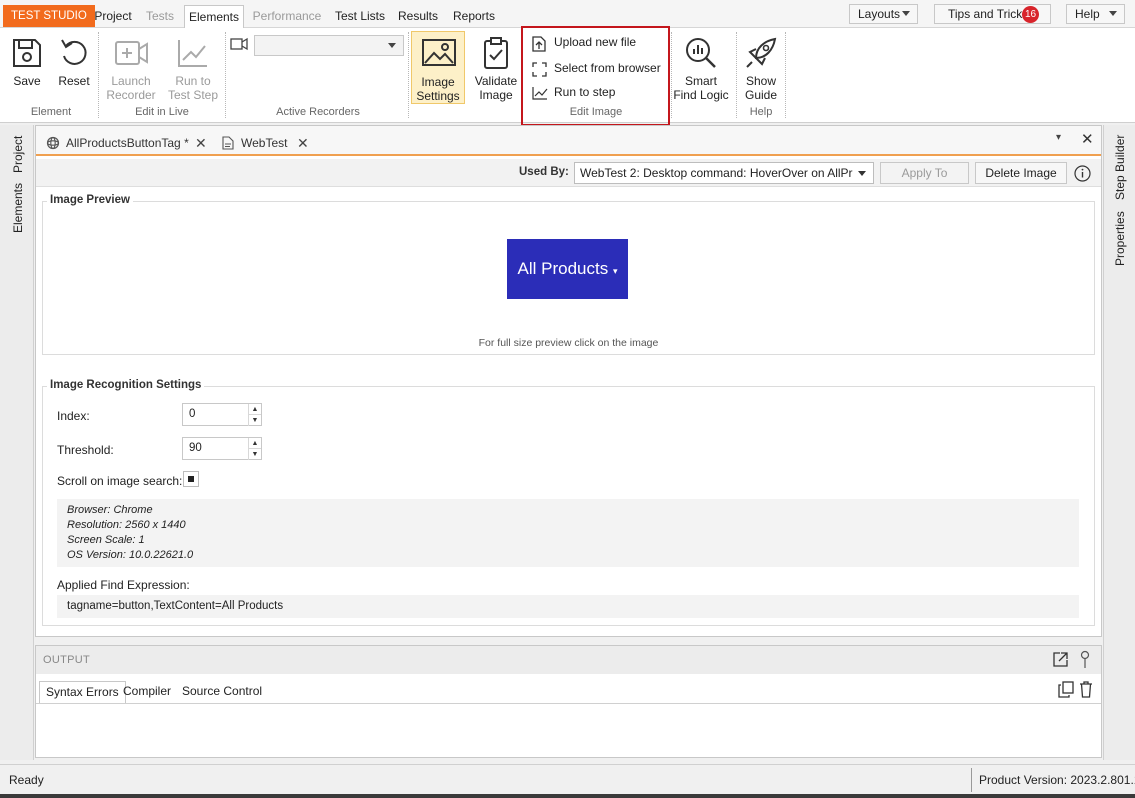 The width and height of the screenshot is (1135, 798). I want to click on preview-image: All Products ▾, so click(567, 269).